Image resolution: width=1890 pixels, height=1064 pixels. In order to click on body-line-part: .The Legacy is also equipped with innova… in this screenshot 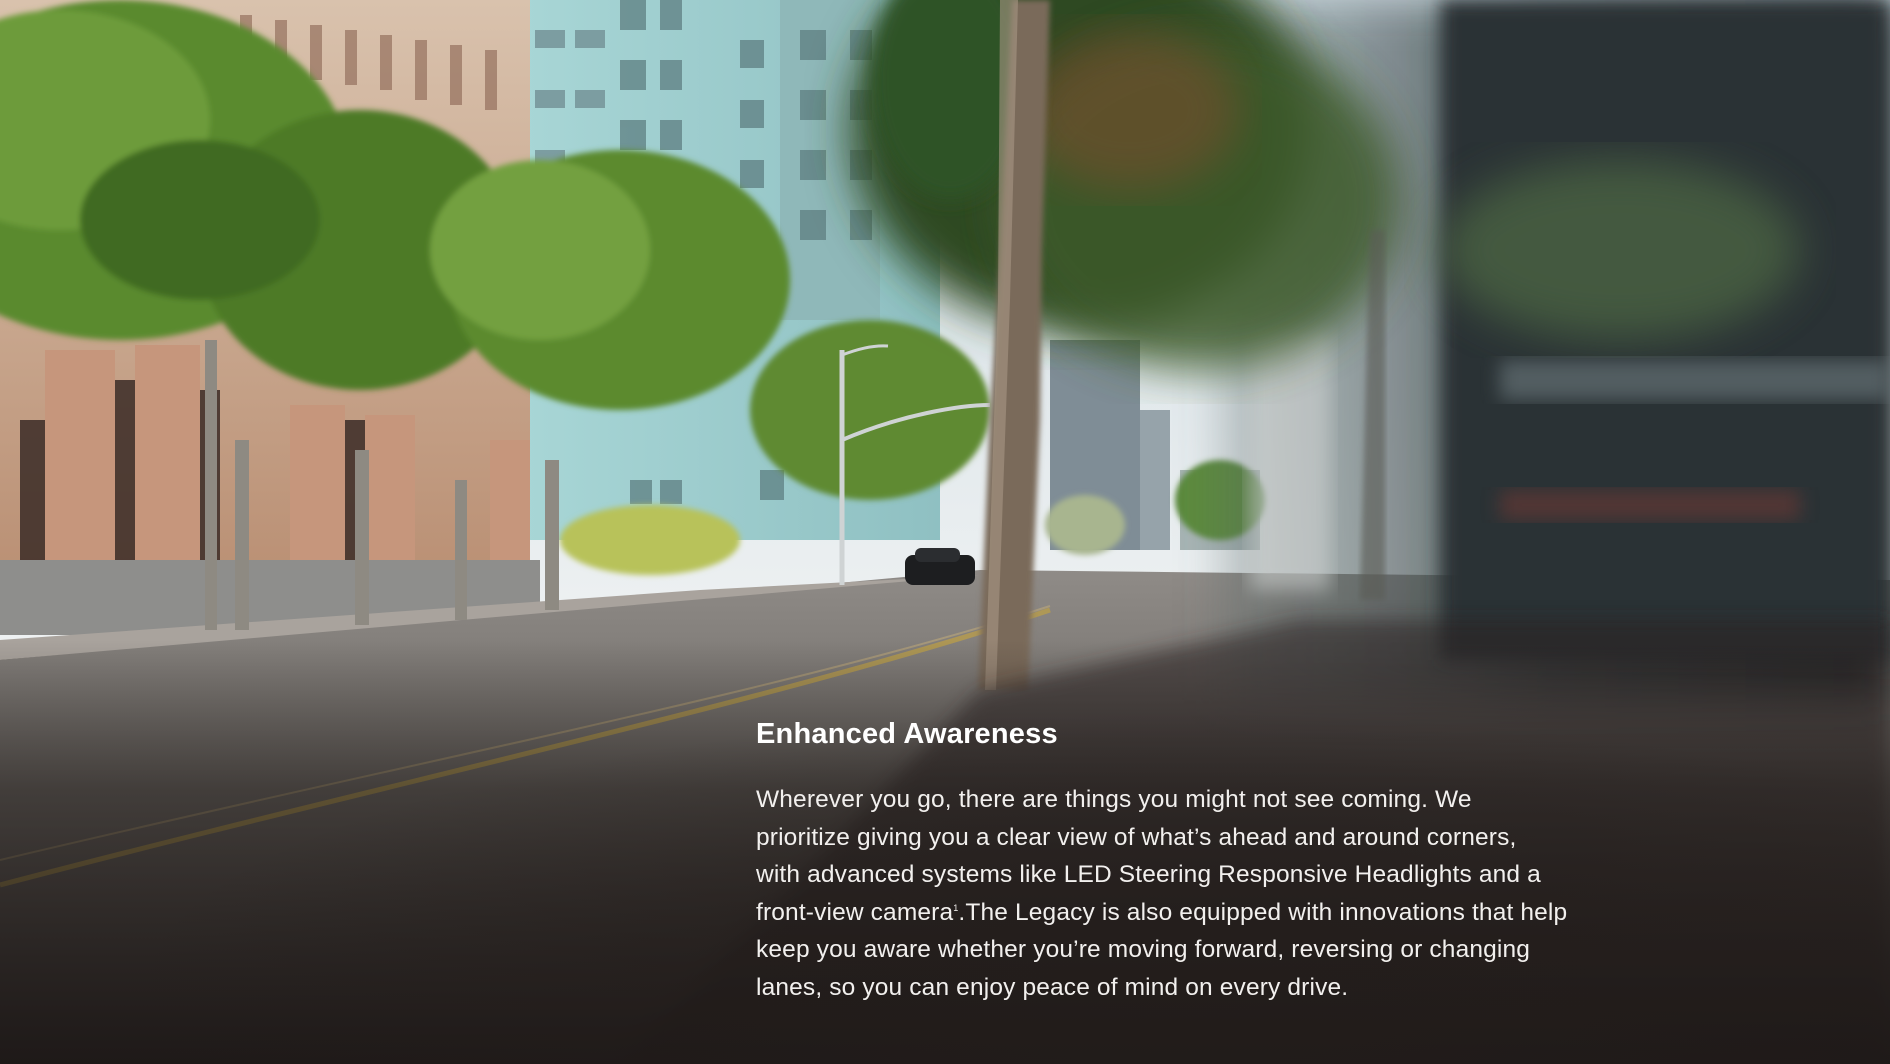, I will do `click(1263, 912)`.